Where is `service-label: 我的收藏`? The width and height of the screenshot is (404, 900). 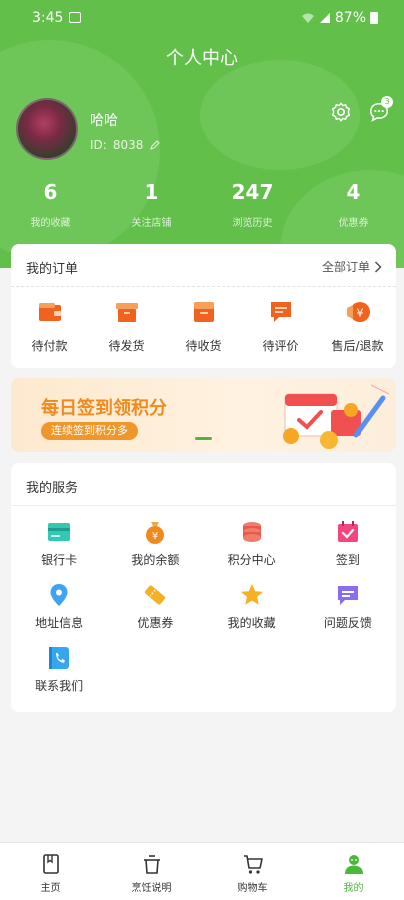
service-label: 我的收藏 is located at coordinates (251, 623).